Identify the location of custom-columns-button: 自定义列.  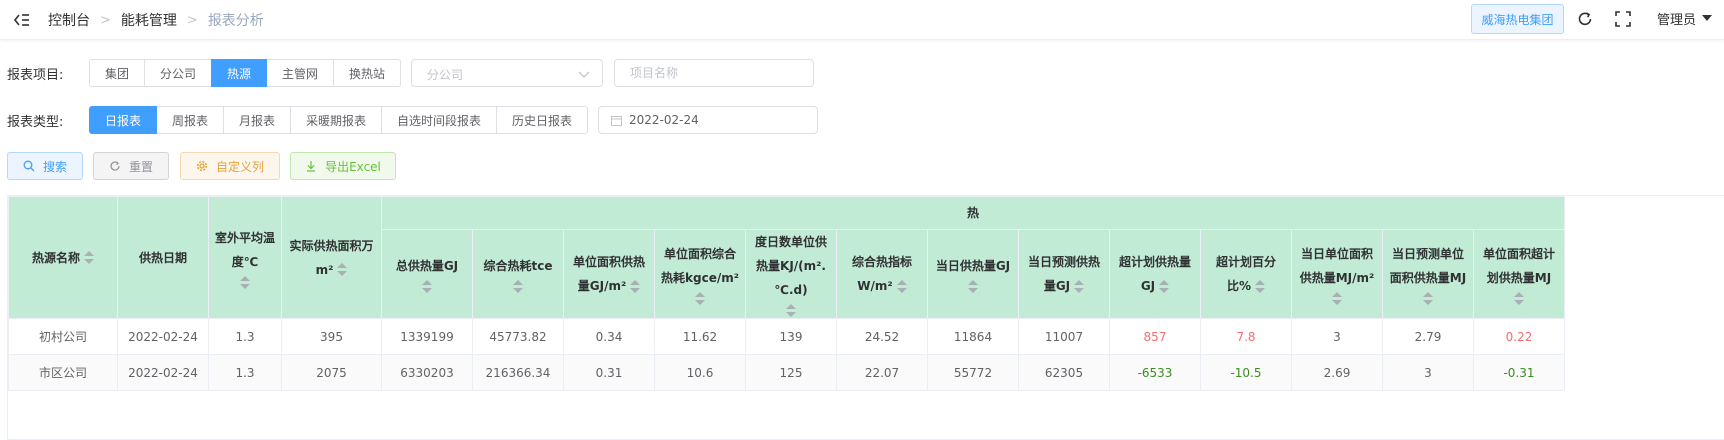
(230, 166).